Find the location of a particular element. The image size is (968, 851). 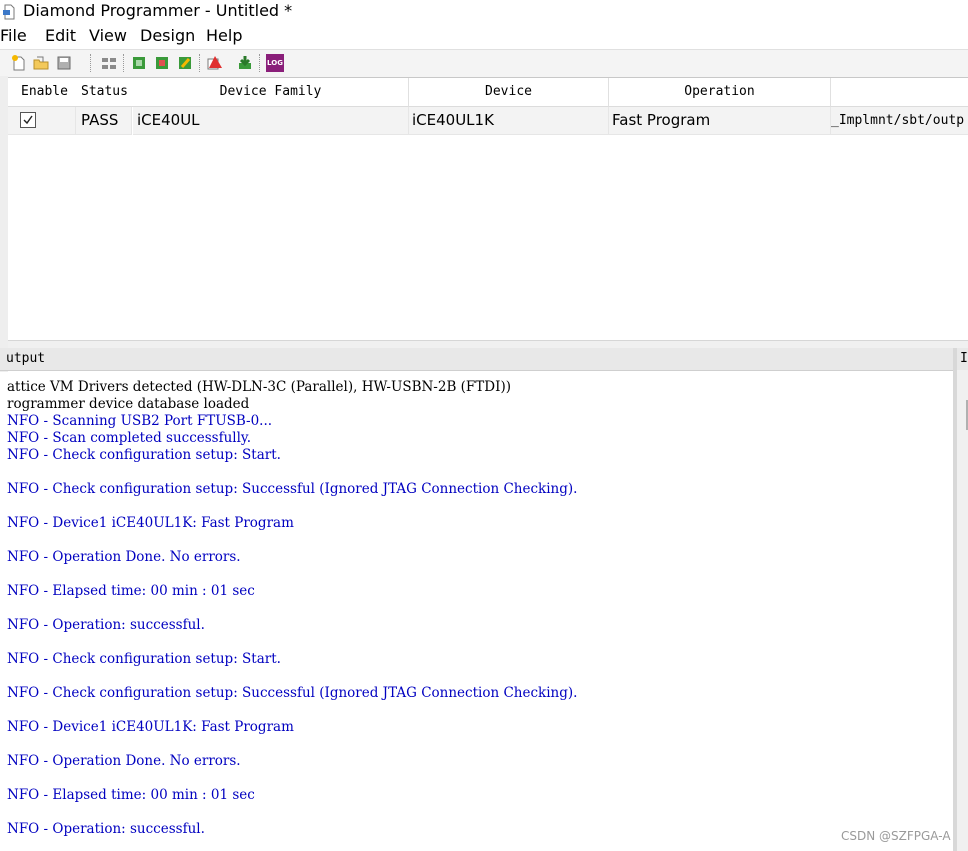

enable-checkbox is located at coordinates (28, 120).